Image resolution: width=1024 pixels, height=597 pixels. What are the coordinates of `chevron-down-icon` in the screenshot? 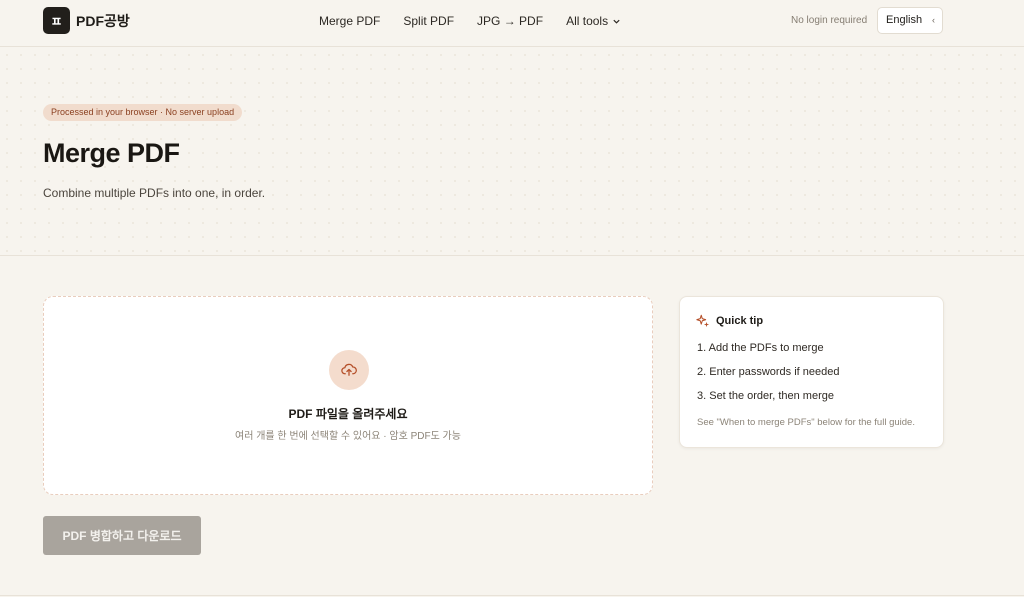 It's located at (616, 21).